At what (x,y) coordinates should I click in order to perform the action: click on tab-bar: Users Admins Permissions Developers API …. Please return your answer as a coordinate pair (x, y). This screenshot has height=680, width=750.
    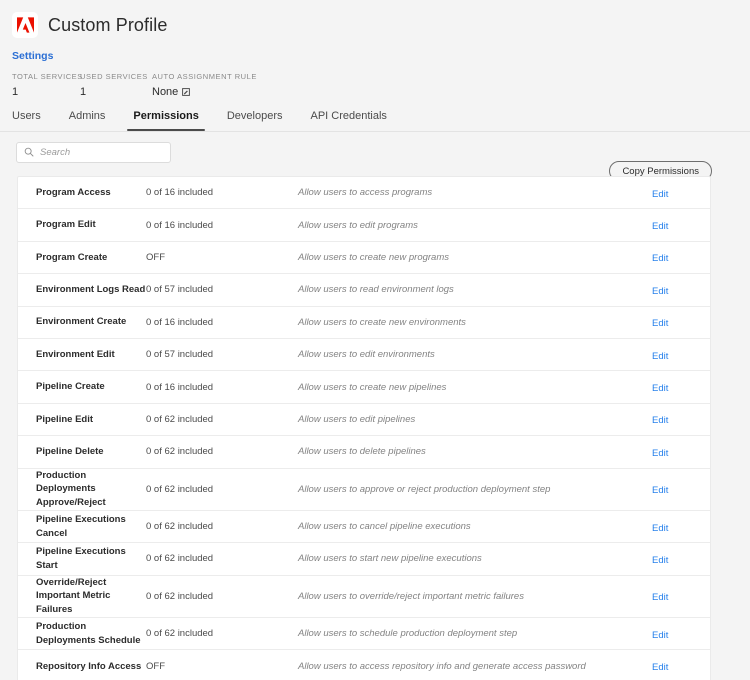
    Looking at the image, I should click on (375, 114).